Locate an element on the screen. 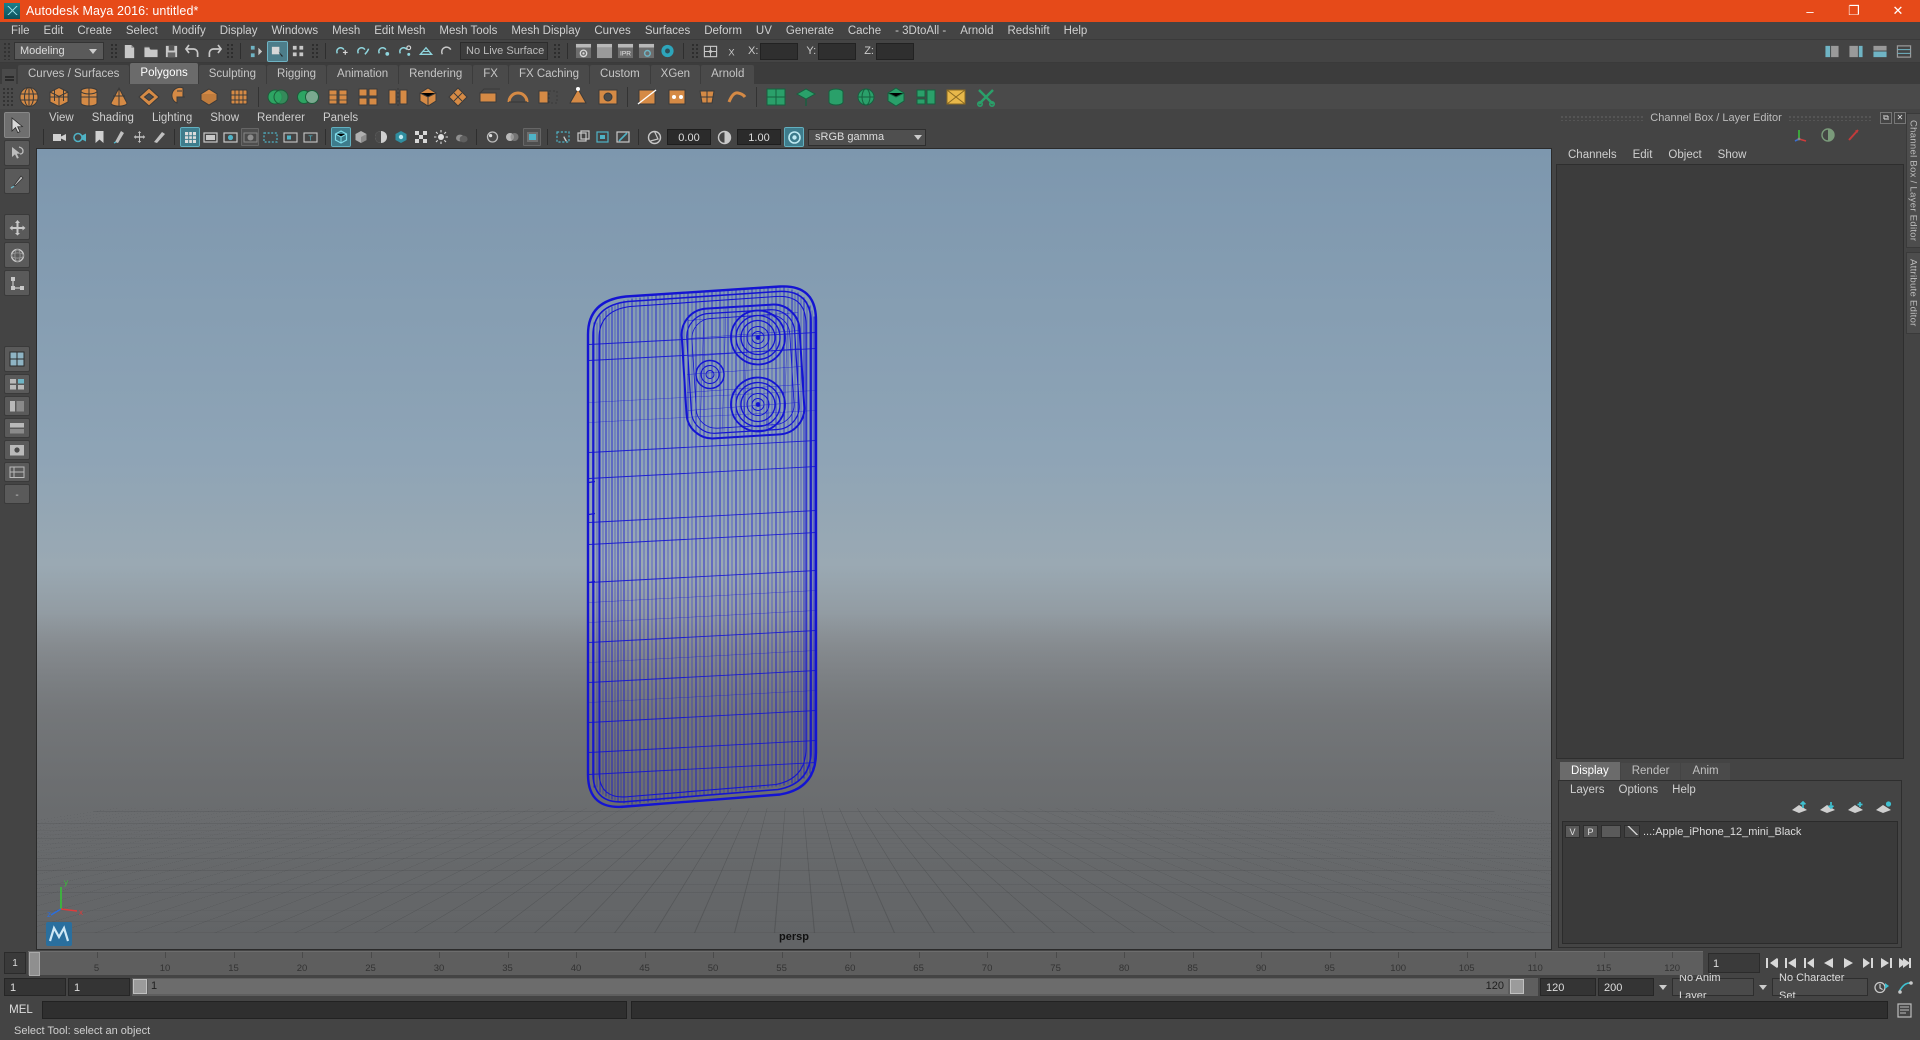  image-plane-icon is located at coordinates (119, 137).